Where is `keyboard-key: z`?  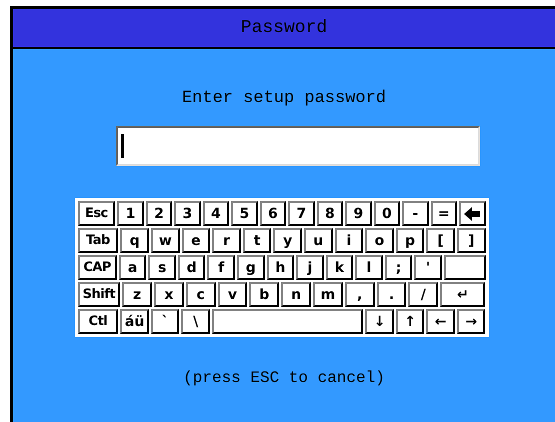
keyboard-key: z is located at coordinates (137, 294).